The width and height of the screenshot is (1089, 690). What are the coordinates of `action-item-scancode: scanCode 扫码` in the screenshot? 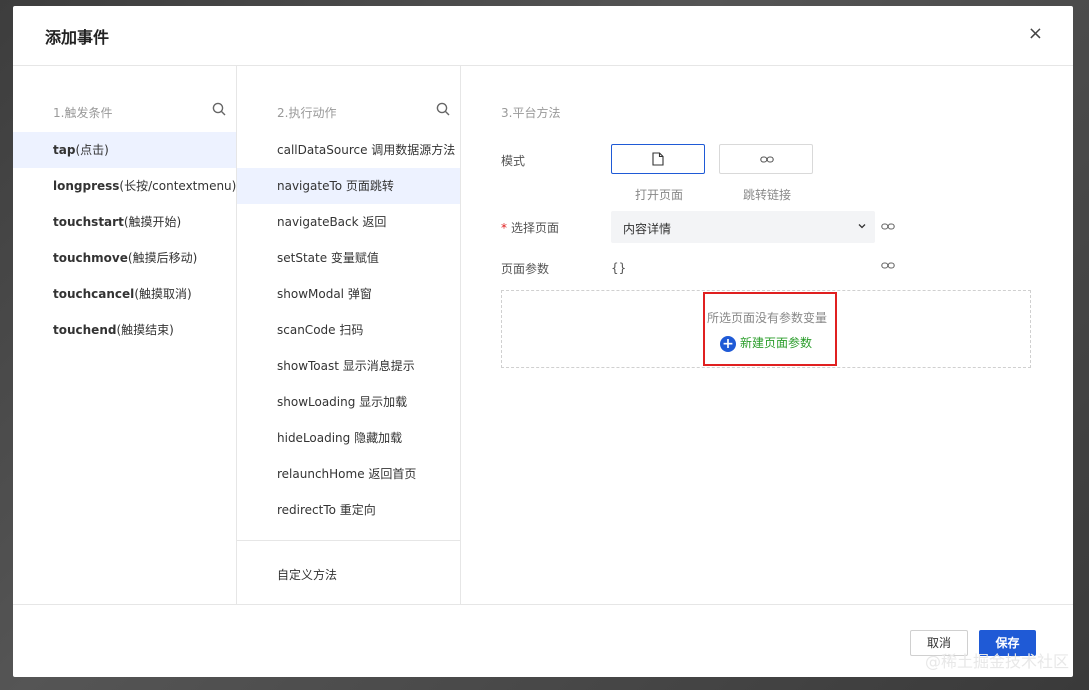 It's located at (348, 330).